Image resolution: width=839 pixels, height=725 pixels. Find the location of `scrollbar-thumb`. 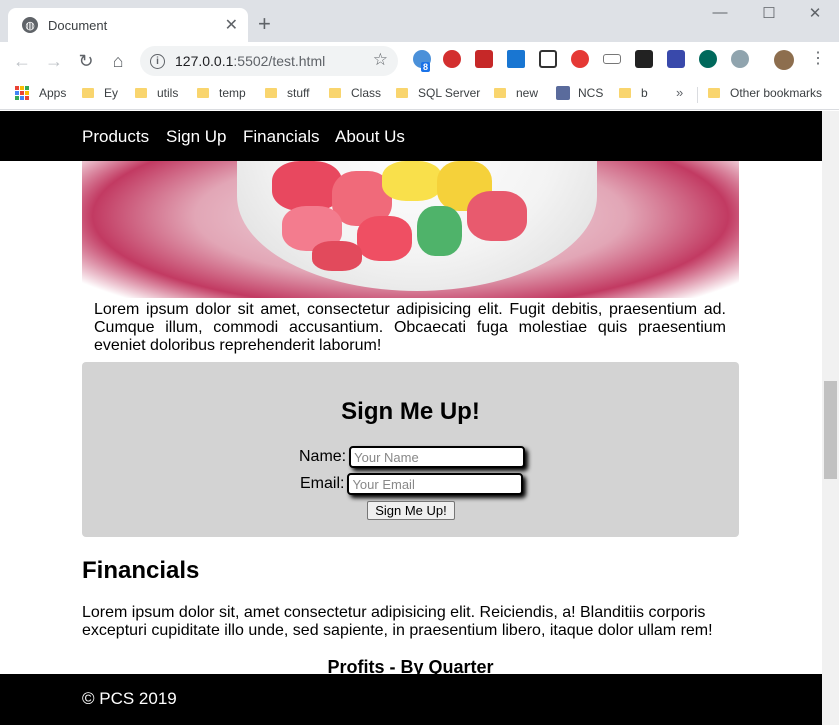

scrollbar-thumb is located at coordinates (830, 430).